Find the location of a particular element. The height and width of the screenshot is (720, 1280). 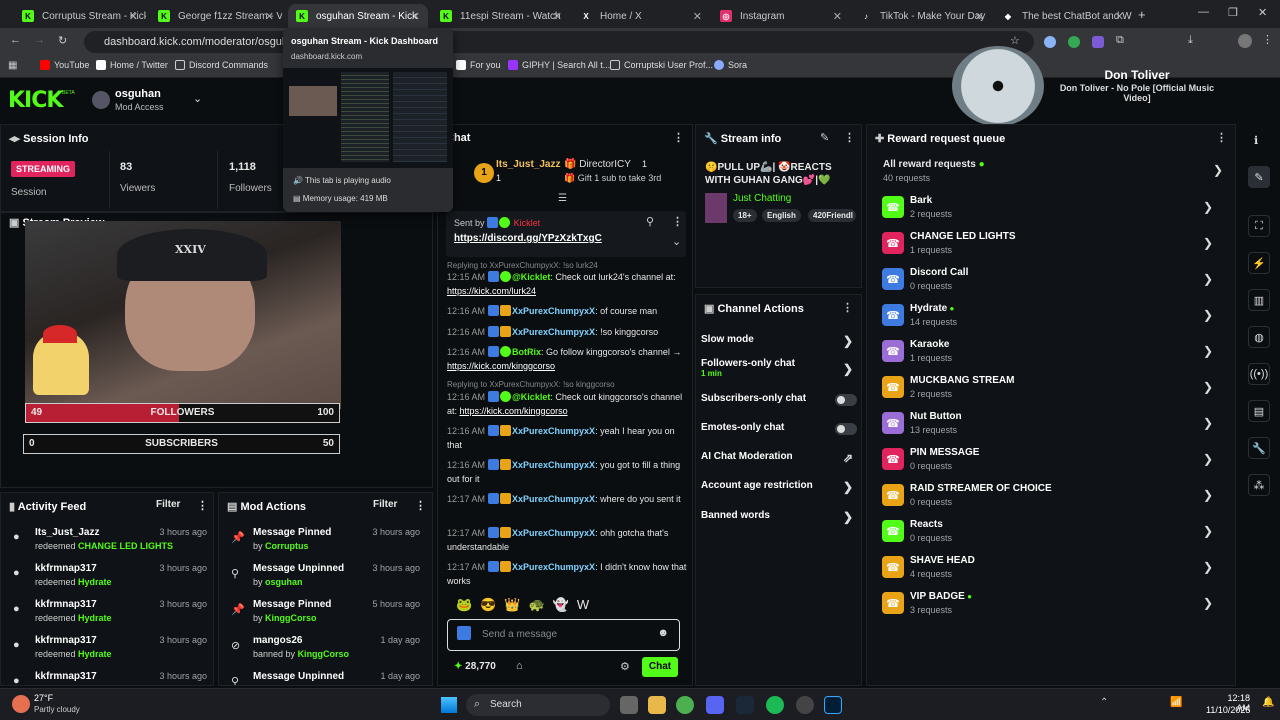

toggle-switch is located at coordinates (846, 400).